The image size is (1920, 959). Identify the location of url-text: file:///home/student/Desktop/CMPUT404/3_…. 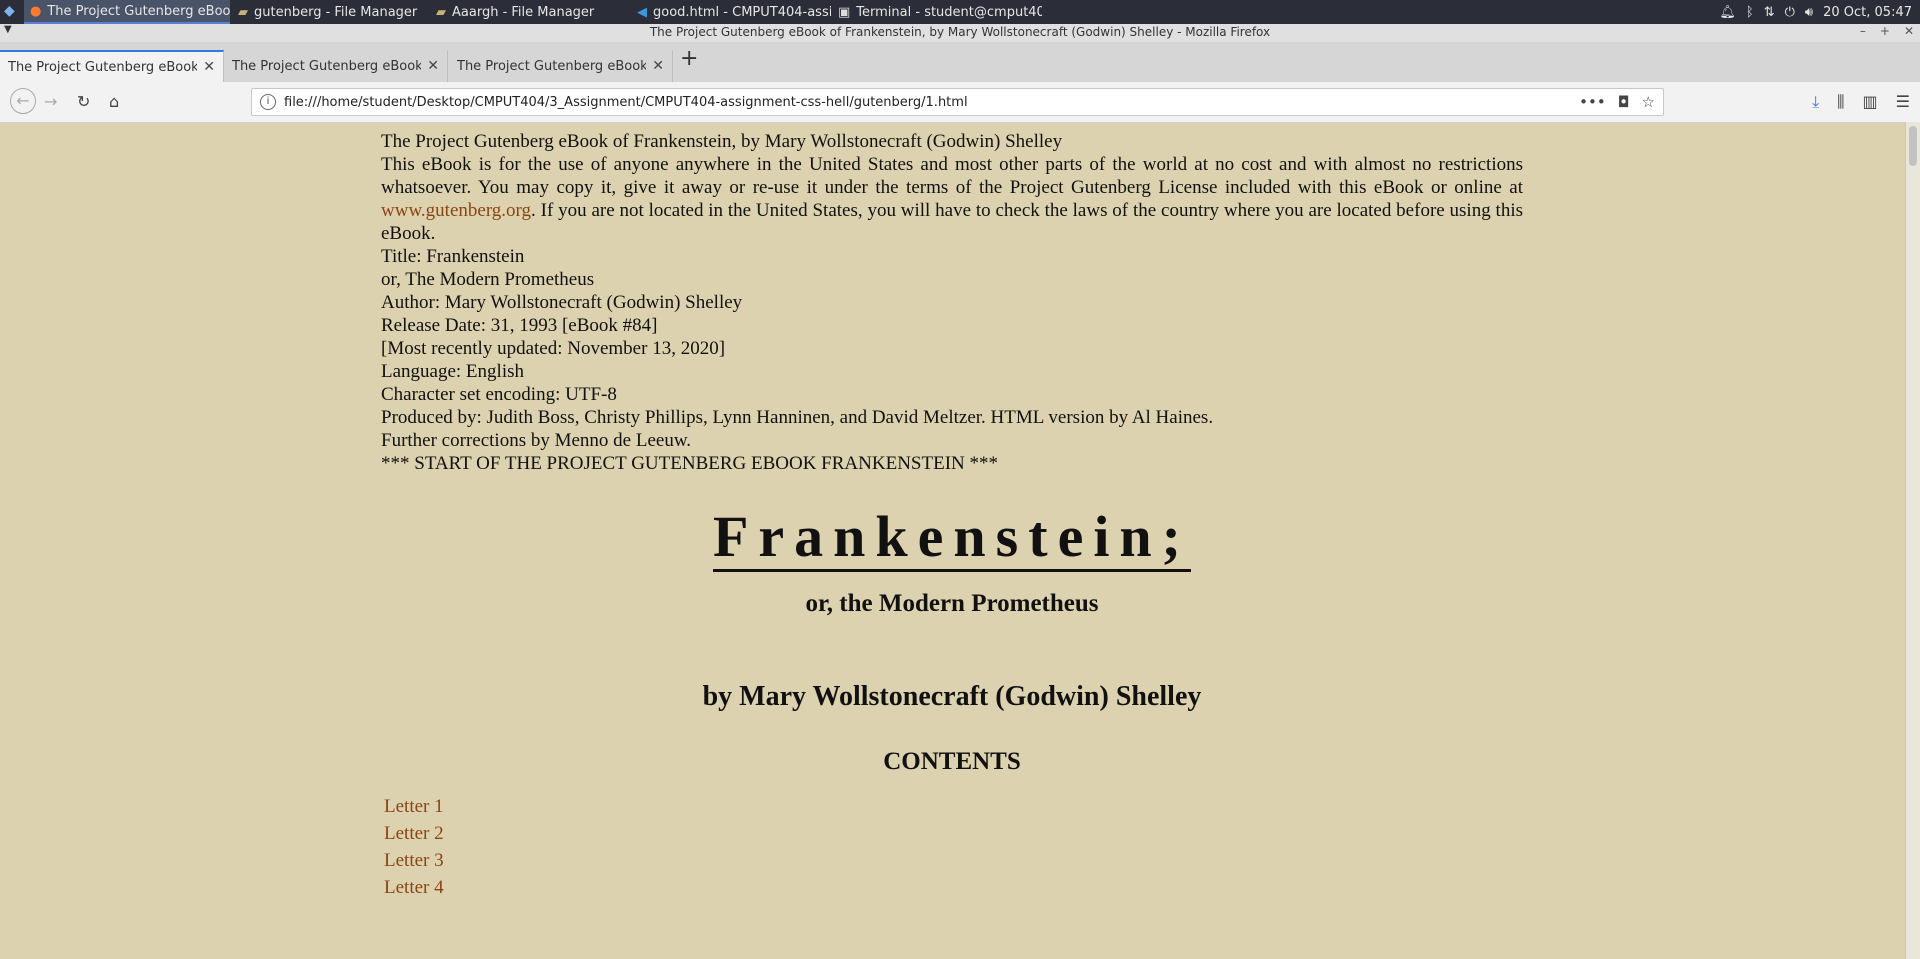
(626, 102).